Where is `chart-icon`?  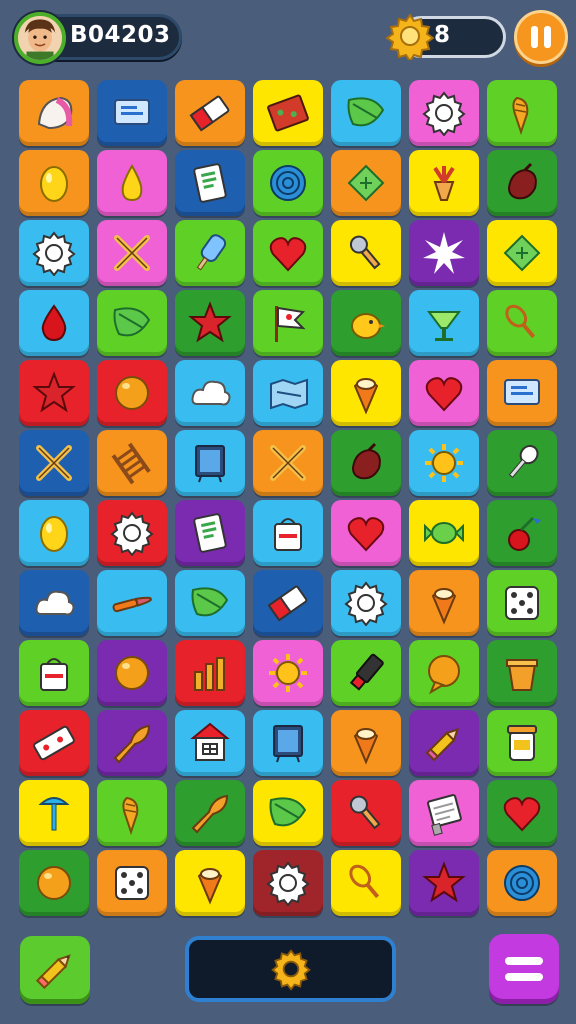 chart-icon is located at coordinates (209, 674).